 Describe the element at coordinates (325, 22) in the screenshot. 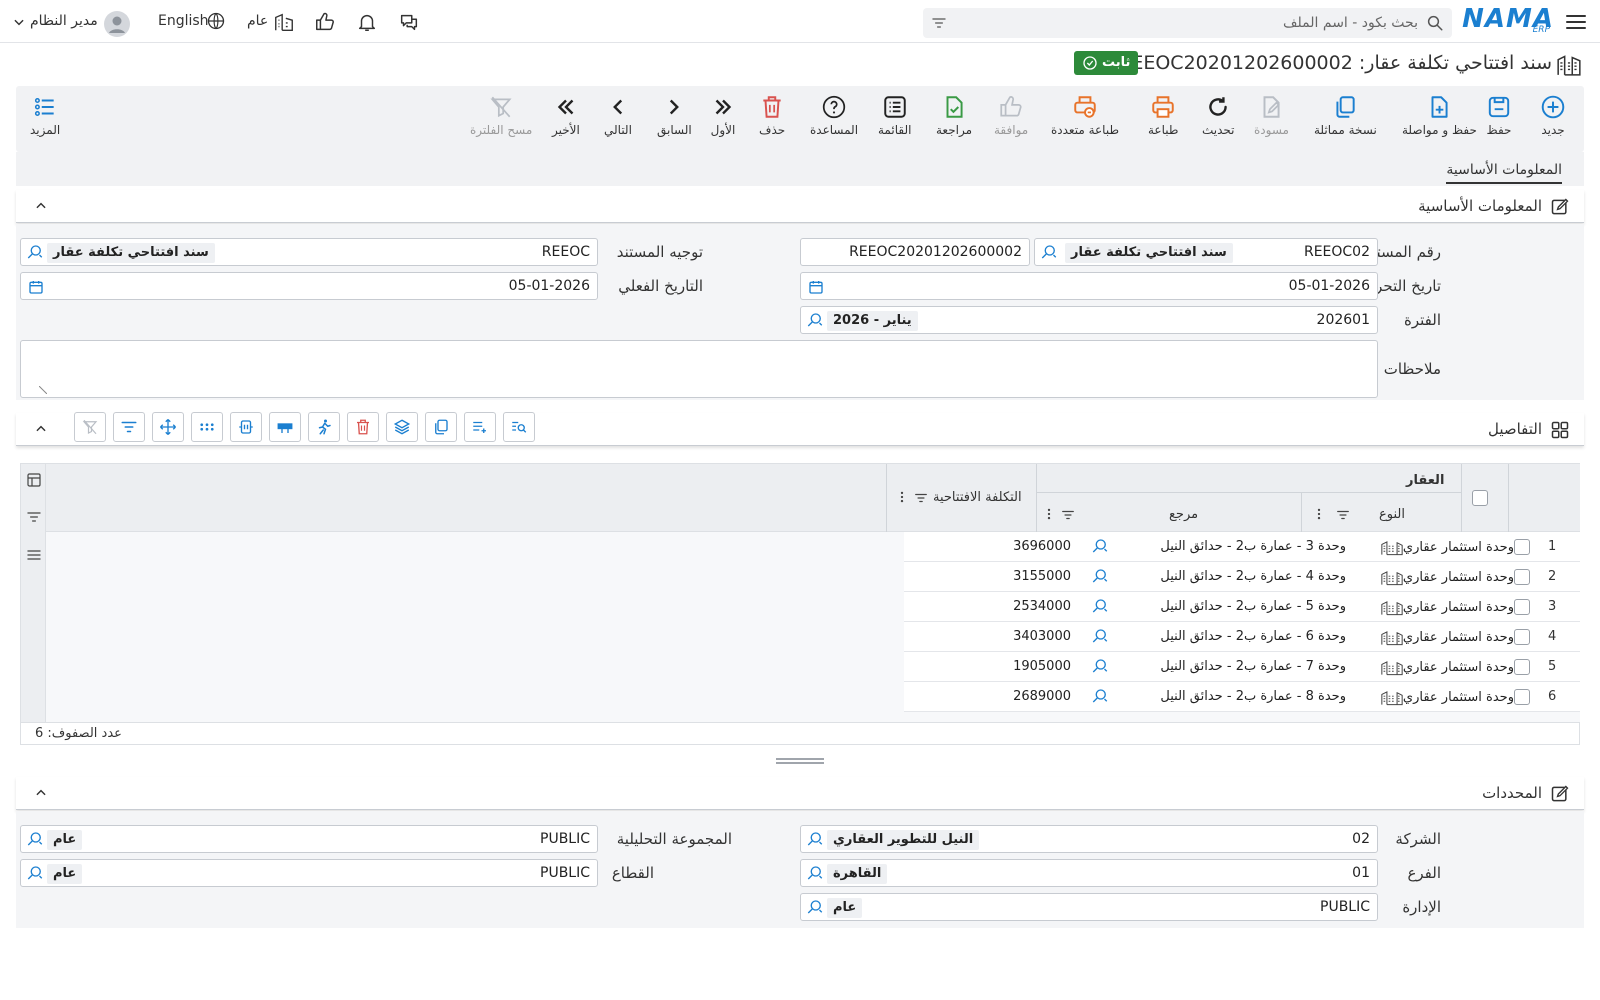

I see `thumbs-up-icon` at that location.